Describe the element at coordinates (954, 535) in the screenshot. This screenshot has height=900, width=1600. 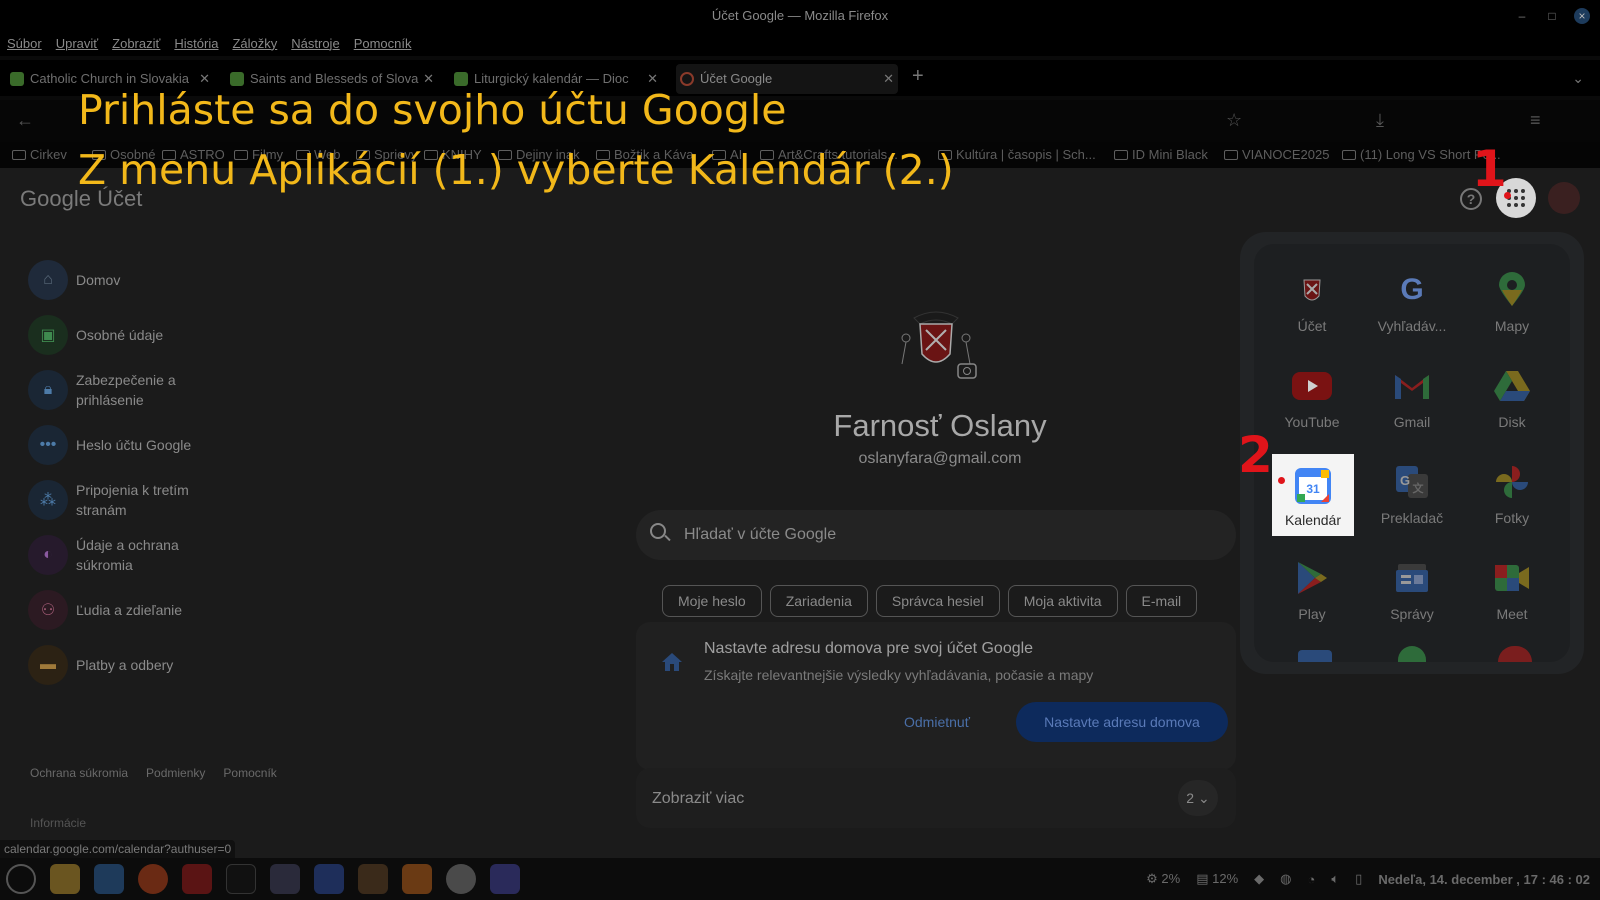
I see `search-input` at that location.